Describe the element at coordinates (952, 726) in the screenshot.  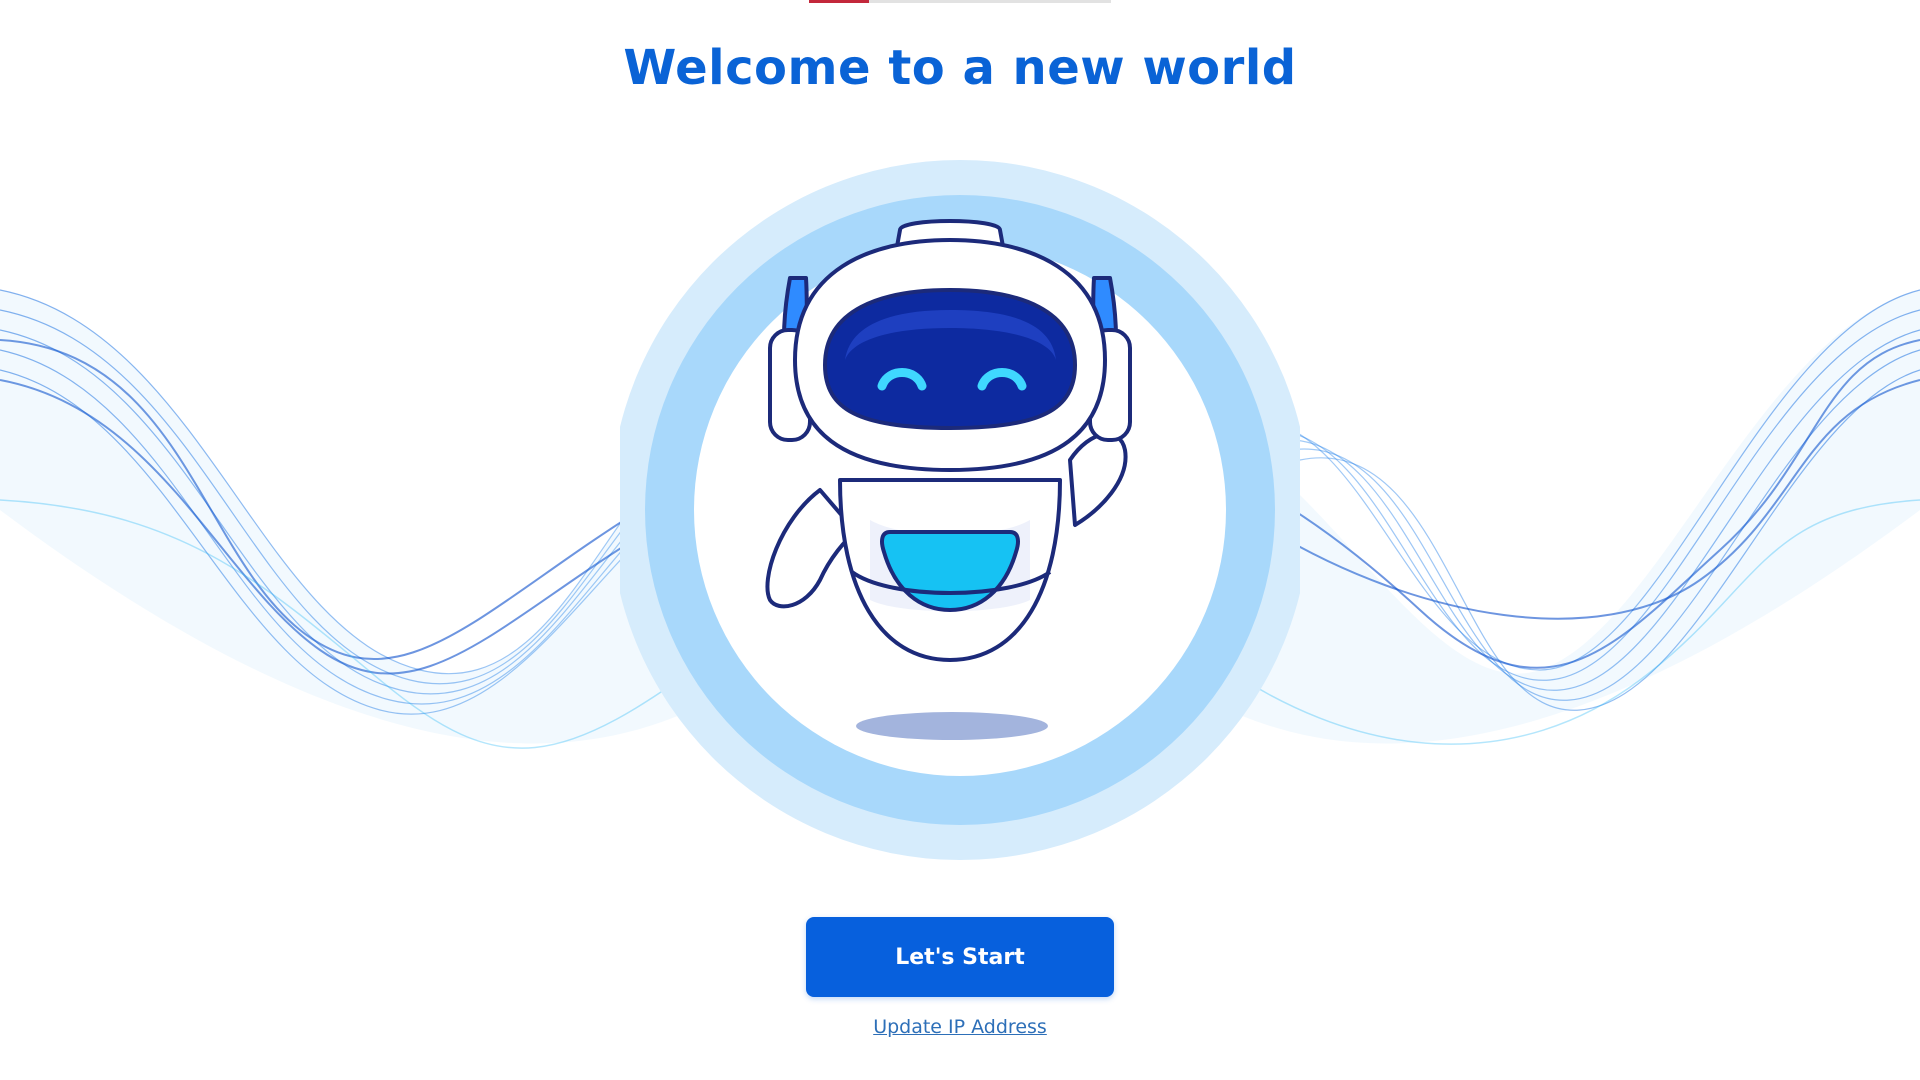
I see `robot-shadow` at that location.